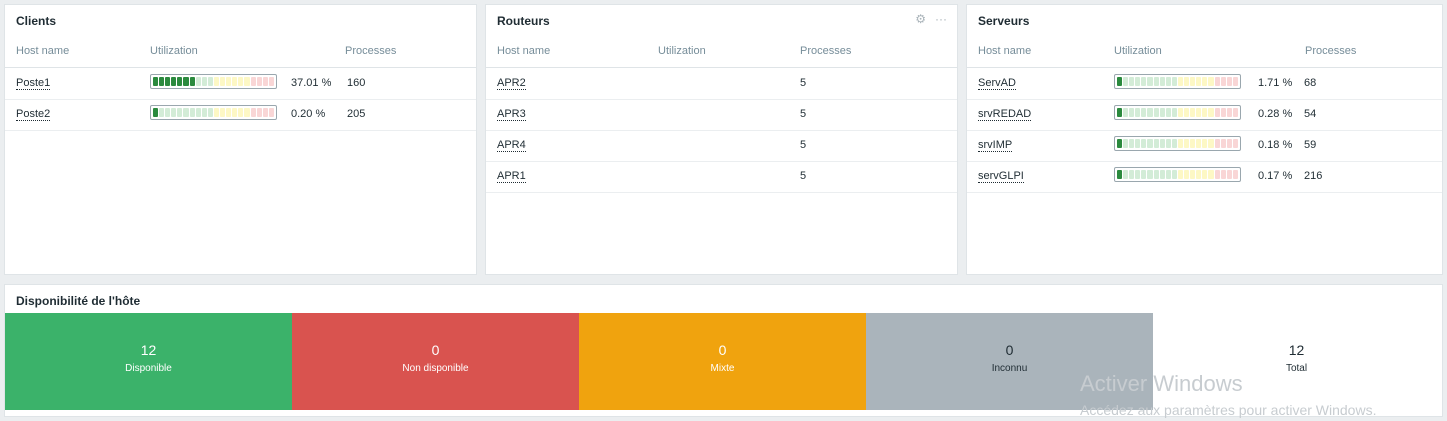 The height and width of the screenshot is (421, 1447). What do you see at coordinates (36, 21) in the screenshot?
I see `widget-title: Clients` at bounding box center [36, 21].